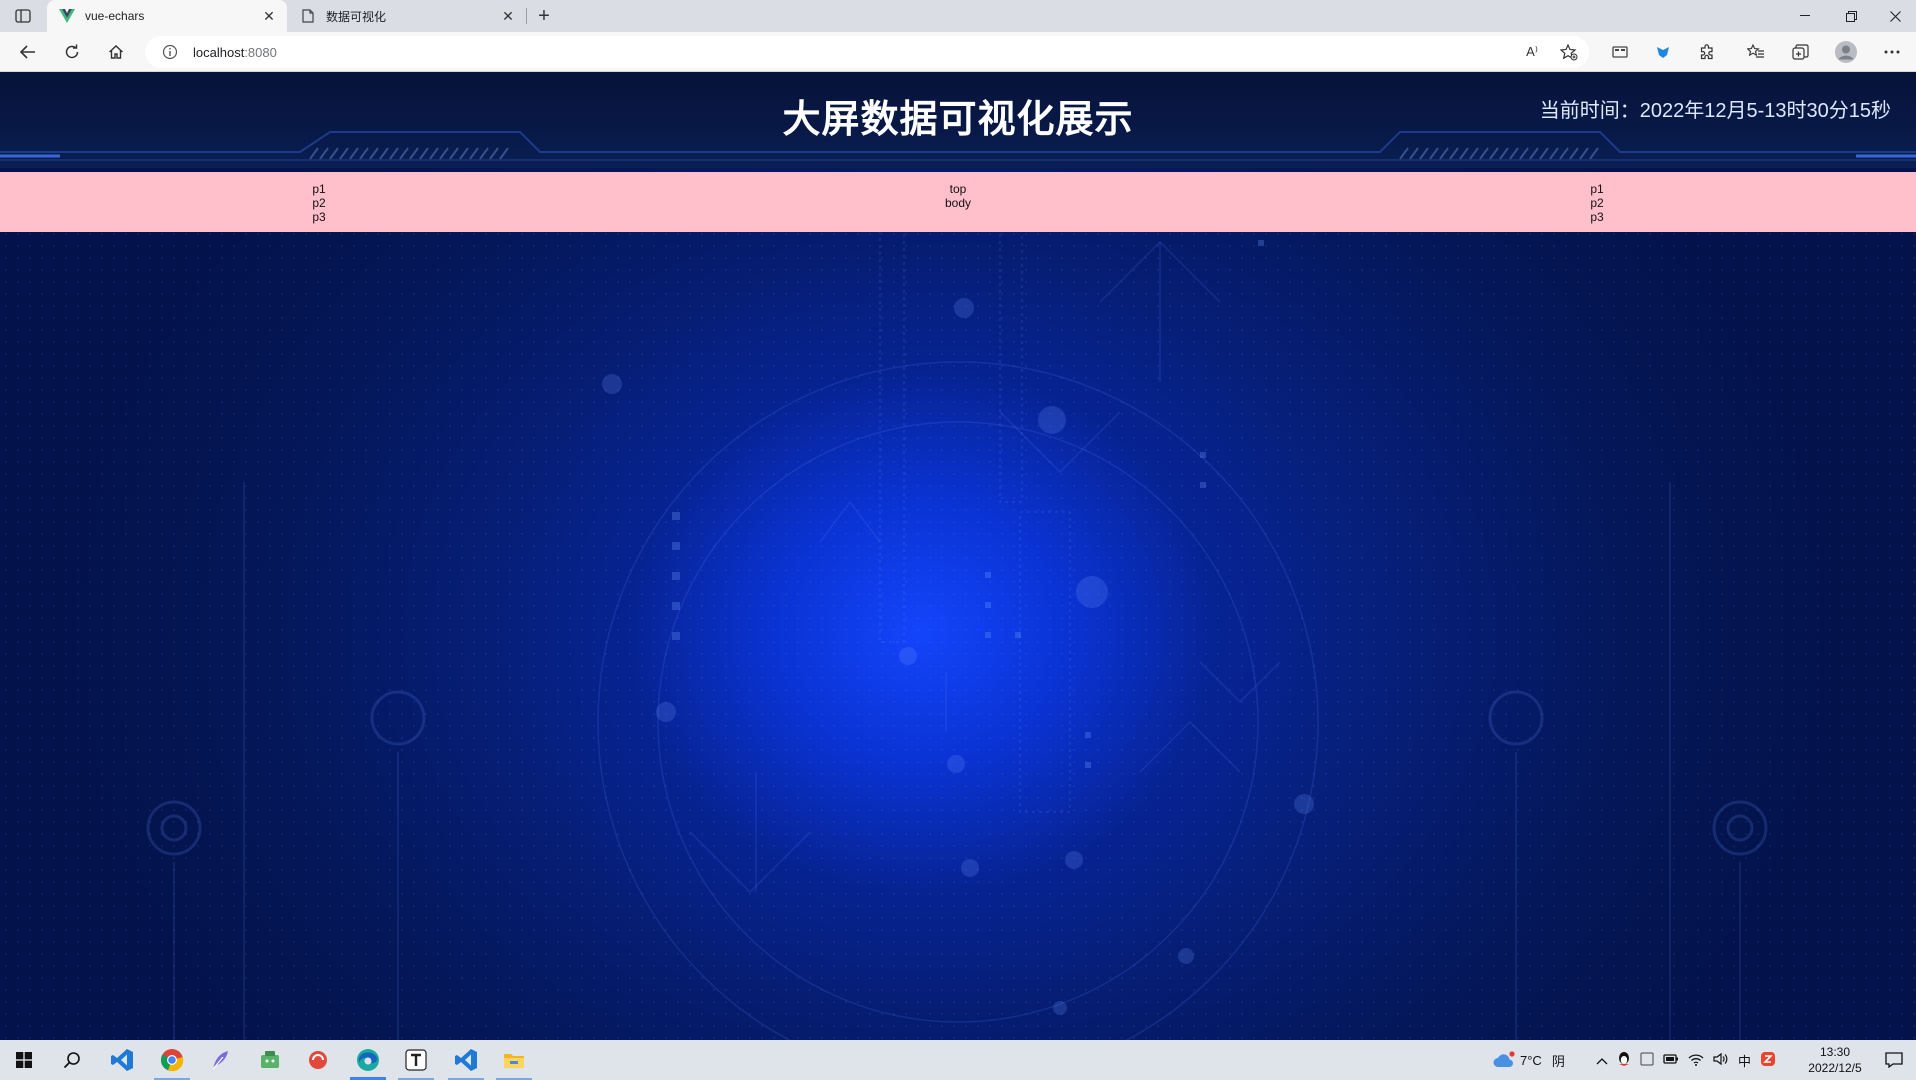 Image resolution: width=1916 pixels, height=1080 pixels. I want to click on left-column: p1 p2 p3, so click(319, 203).